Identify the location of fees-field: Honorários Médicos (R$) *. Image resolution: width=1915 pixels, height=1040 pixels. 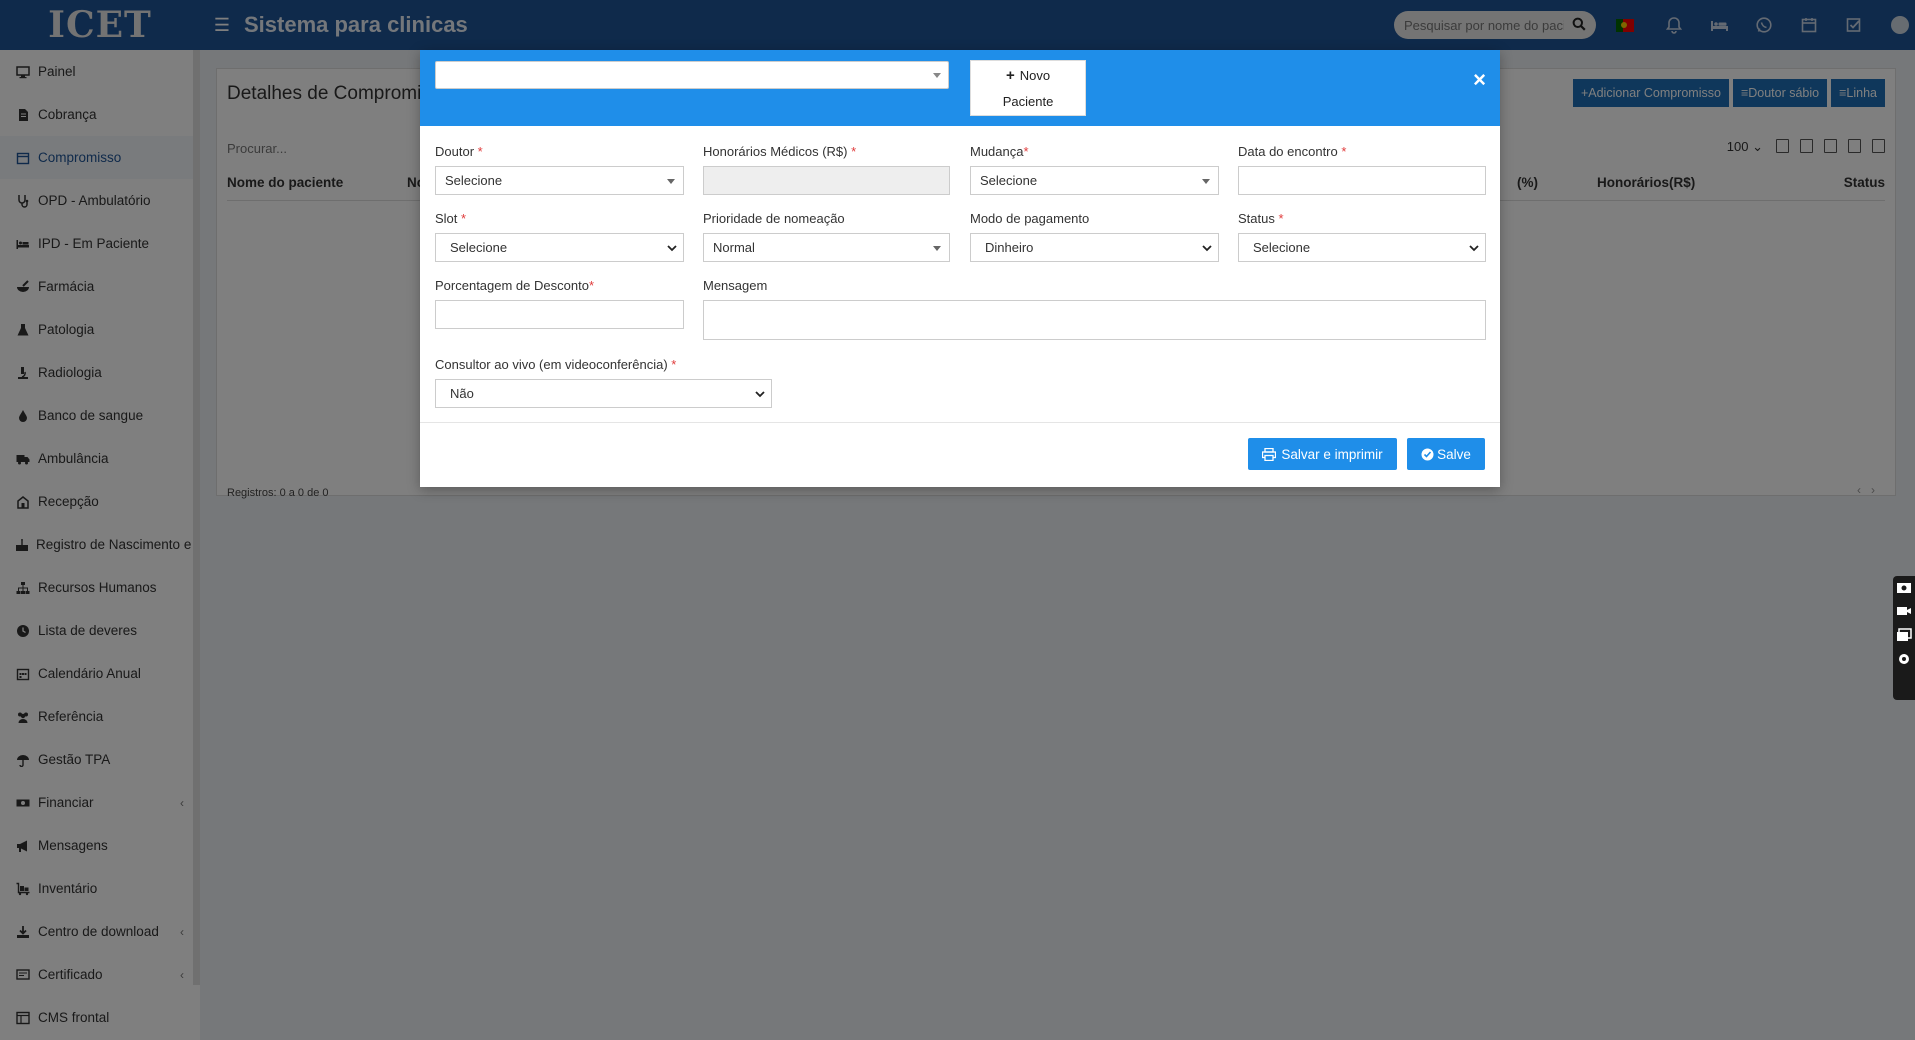
(826, 169).